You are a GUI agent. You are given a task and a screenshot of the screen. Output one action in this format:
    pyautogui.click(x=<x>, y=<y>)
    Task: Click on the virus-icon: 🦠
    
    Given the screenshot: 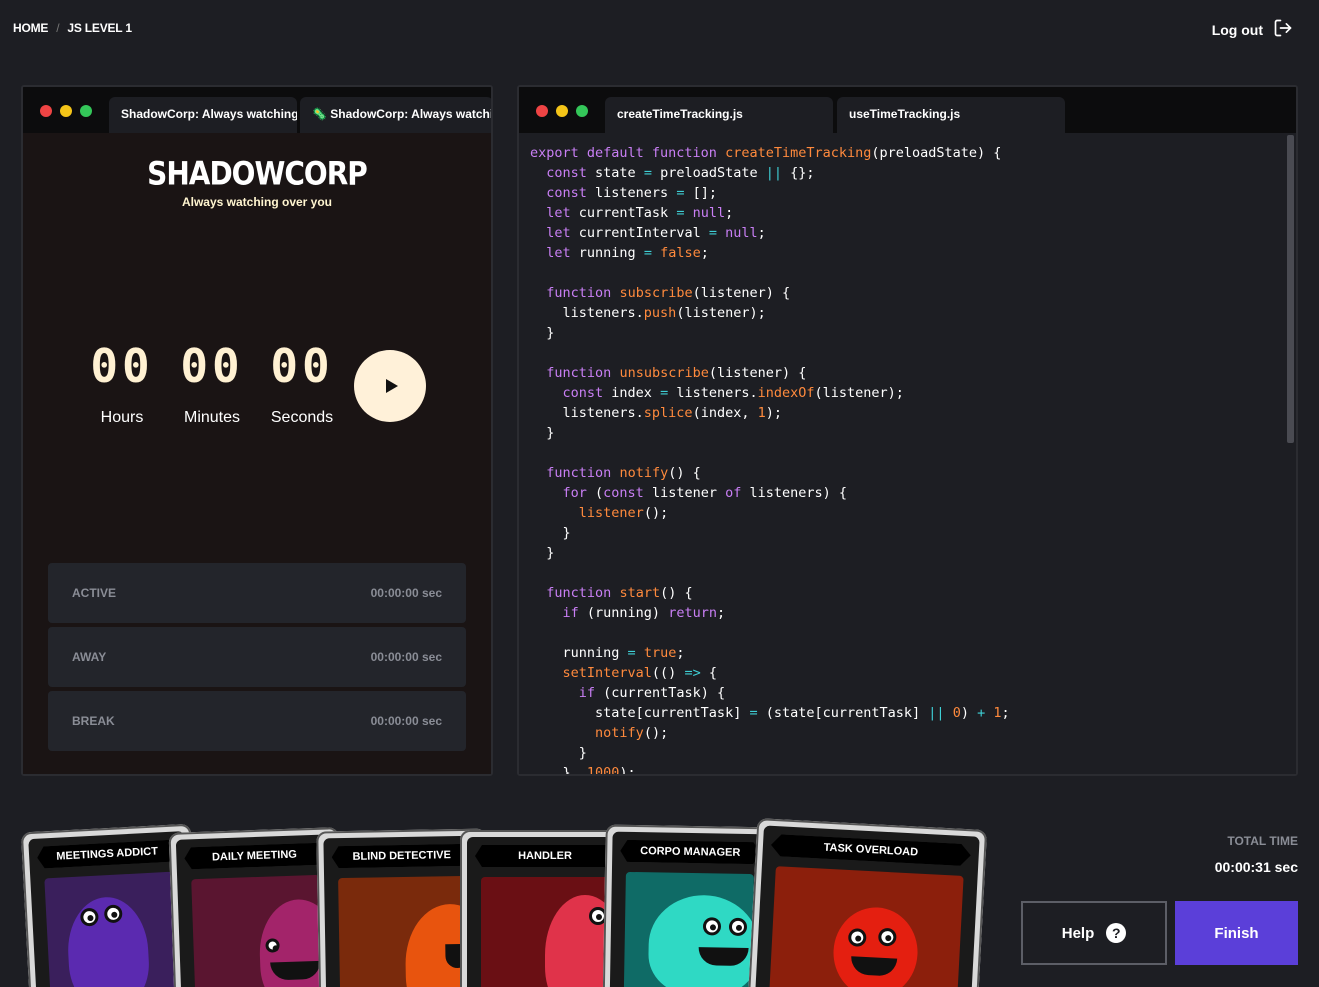 What is the action you would take?
    pyautogui.click(x=319, y=114)
    